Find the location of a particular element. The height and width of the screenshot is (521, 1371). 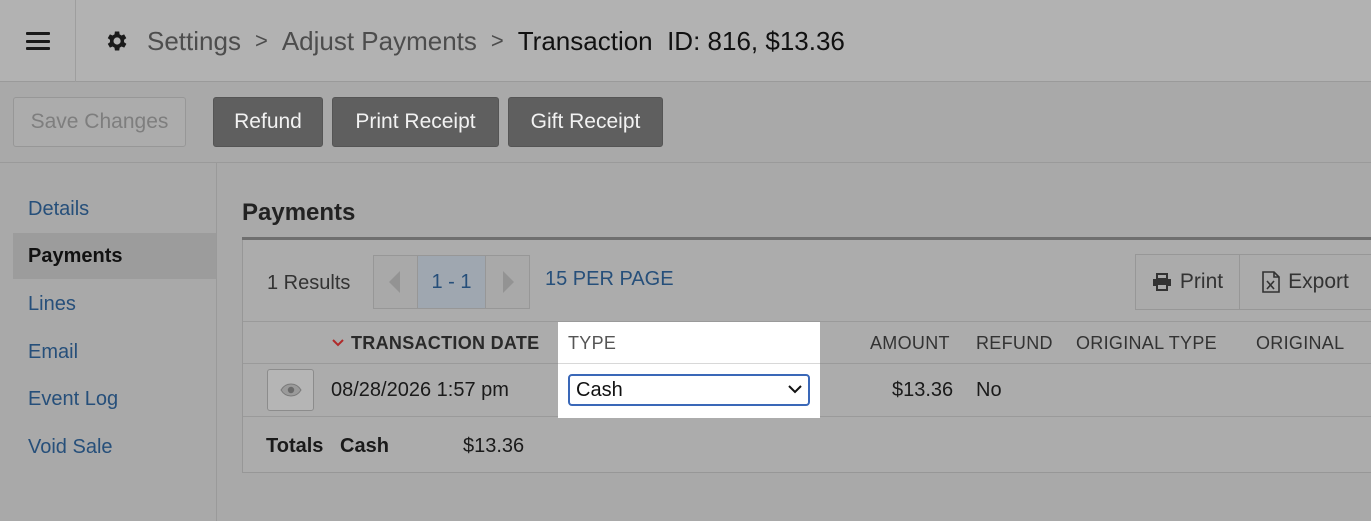

chevron-right-icon is located at coordinates (508, 282).